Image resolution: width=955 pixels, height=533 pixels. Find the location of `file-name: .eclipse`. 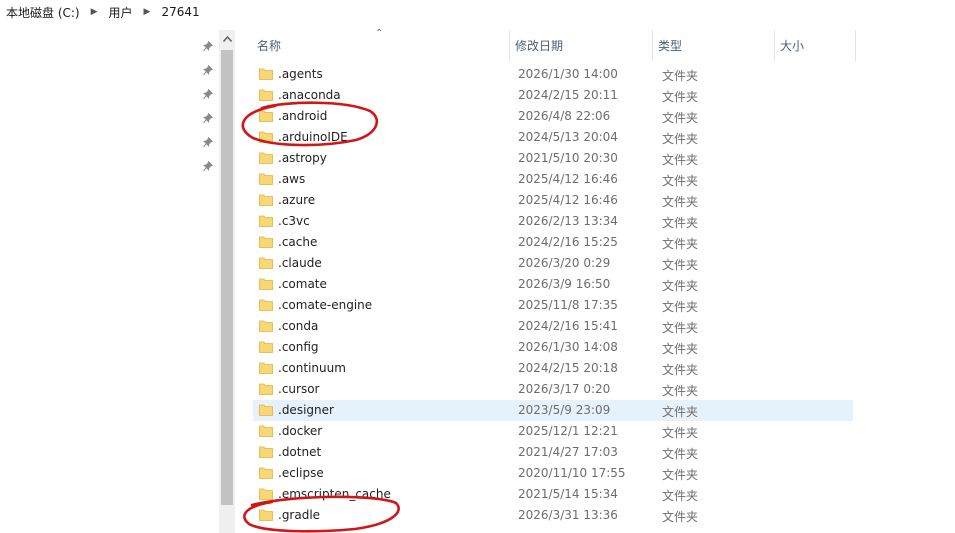

file-name: .eclipse is located at coordinates (301, 473).